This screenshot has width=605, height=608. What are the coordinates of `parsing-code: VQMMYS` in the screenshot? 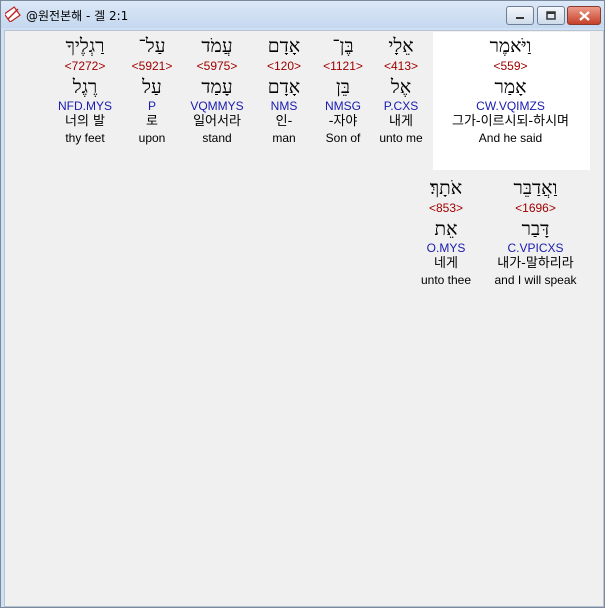 It's located at (217, 106).